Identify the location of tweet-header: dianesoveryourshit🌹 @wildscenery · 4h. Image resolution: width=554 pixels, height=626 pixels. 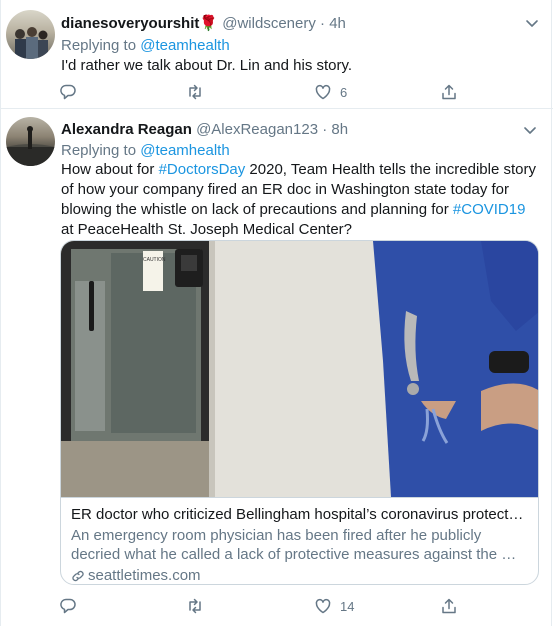
(203, 23).